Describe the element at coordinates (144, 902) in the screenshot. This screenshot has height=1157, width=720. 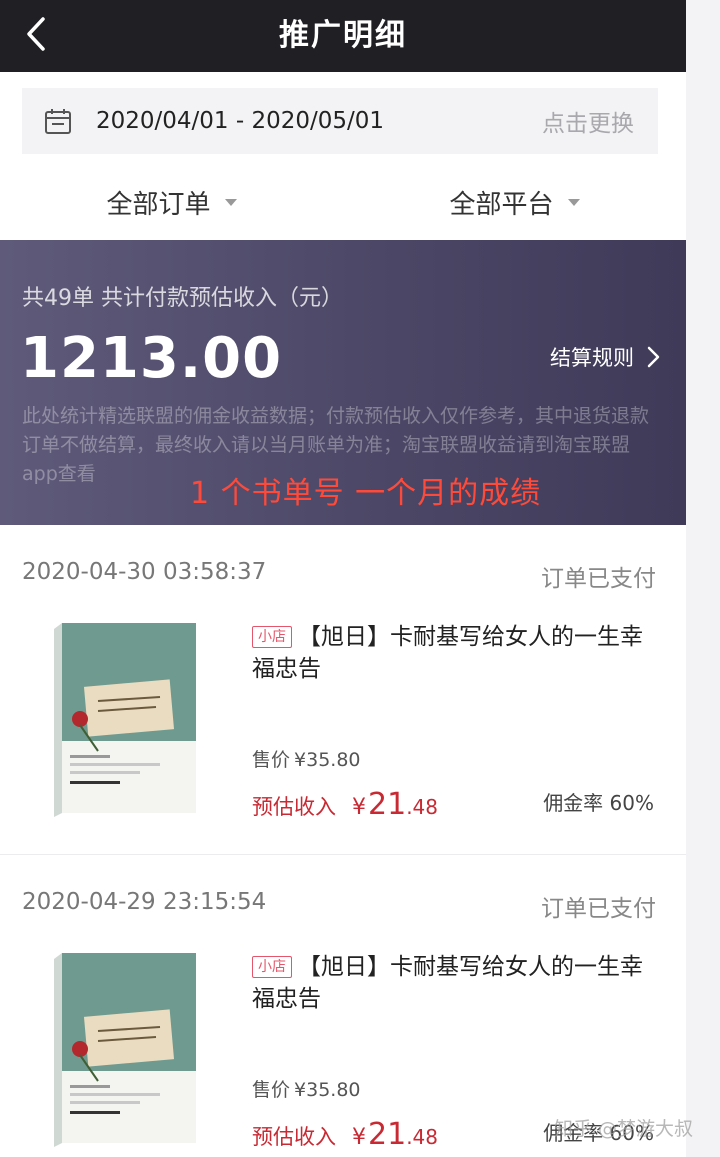
I see `order-time: 2020-04-29 23:15:54` at that location.